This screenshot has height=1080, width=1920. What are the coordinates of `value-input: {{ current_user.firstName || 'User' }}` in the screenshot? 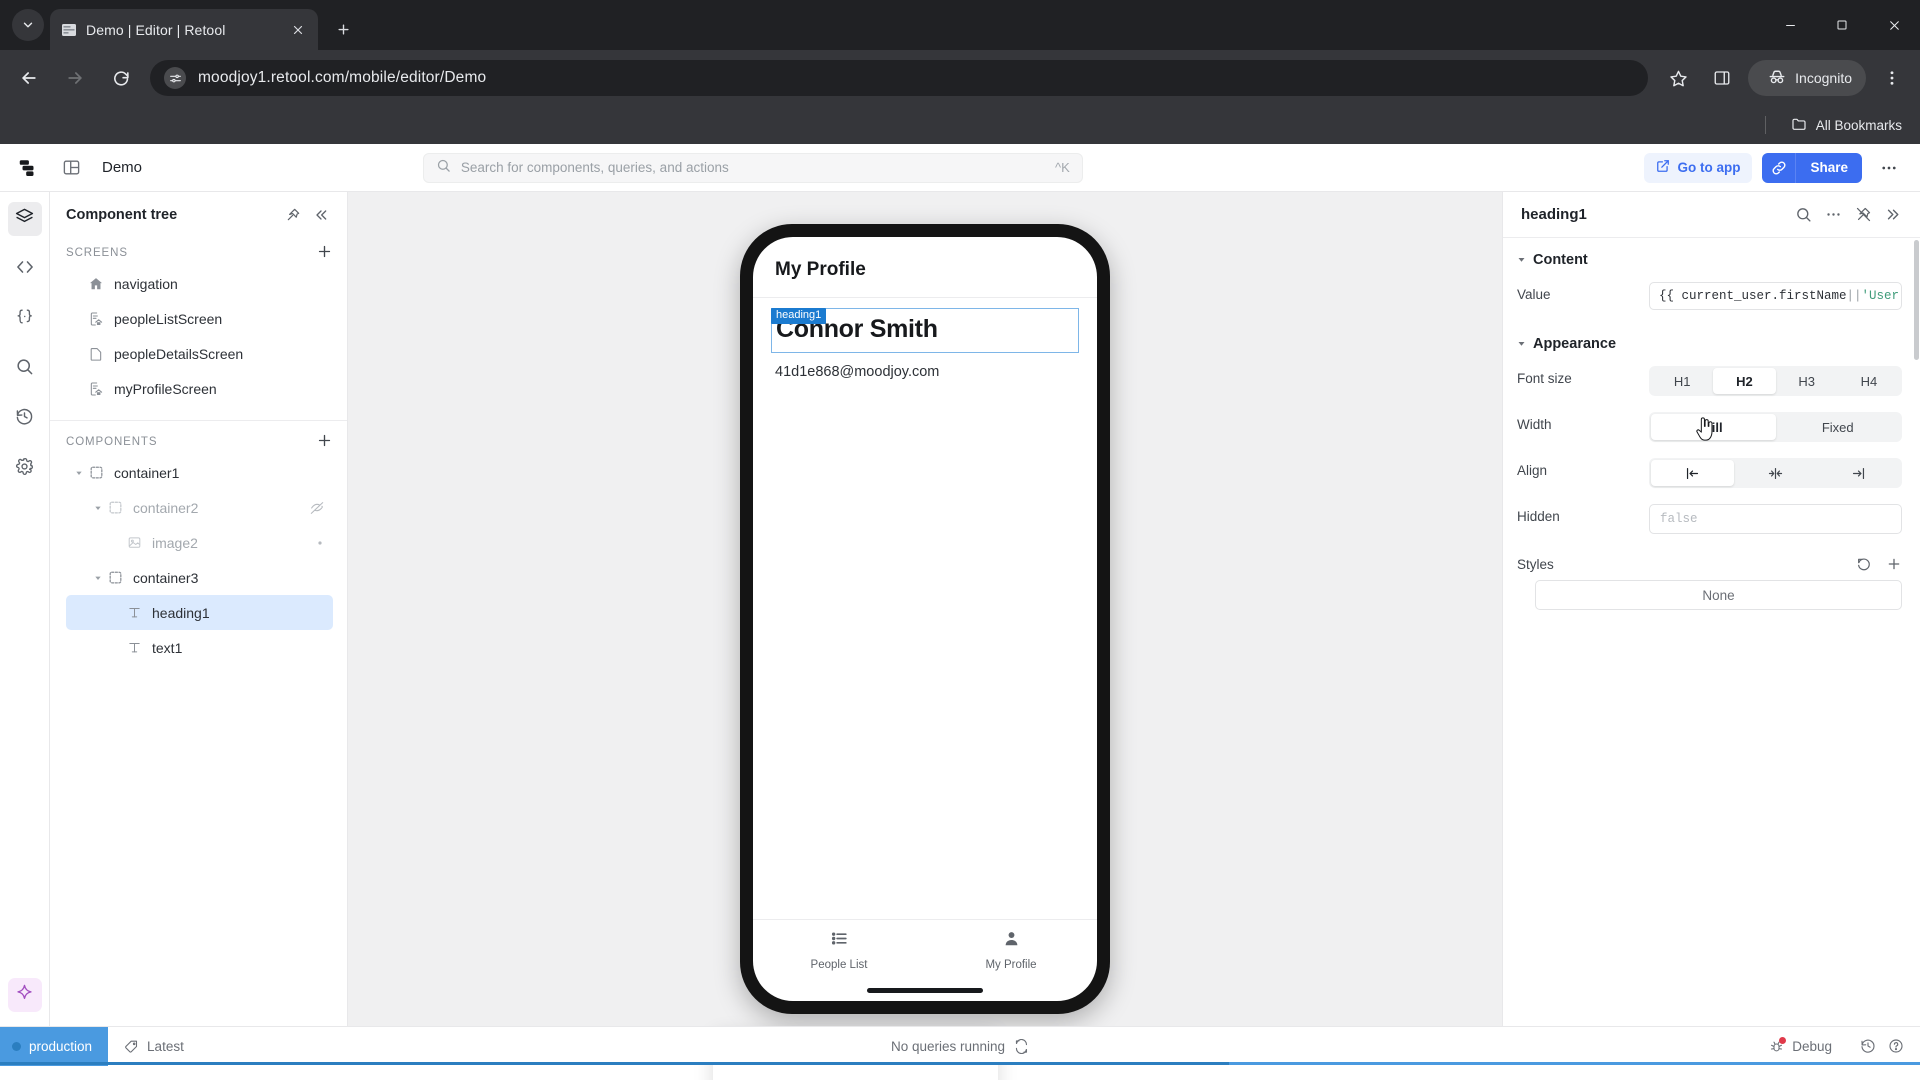 It's located at (1775, 296).